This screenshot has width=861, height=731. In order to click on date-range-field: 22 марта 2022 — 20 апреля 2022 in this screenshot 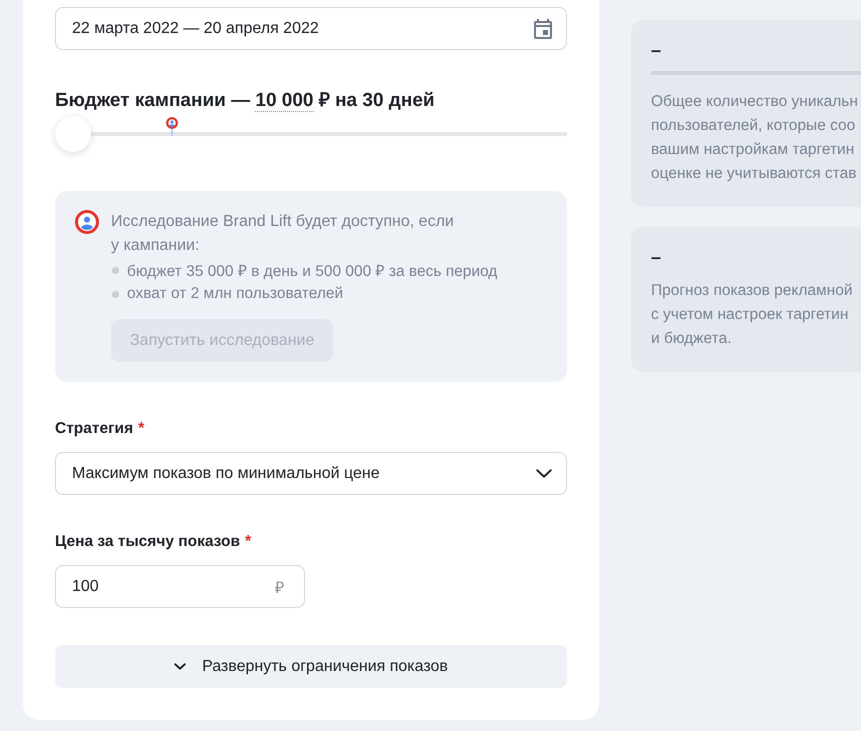, I will do `click(311, 28)`.